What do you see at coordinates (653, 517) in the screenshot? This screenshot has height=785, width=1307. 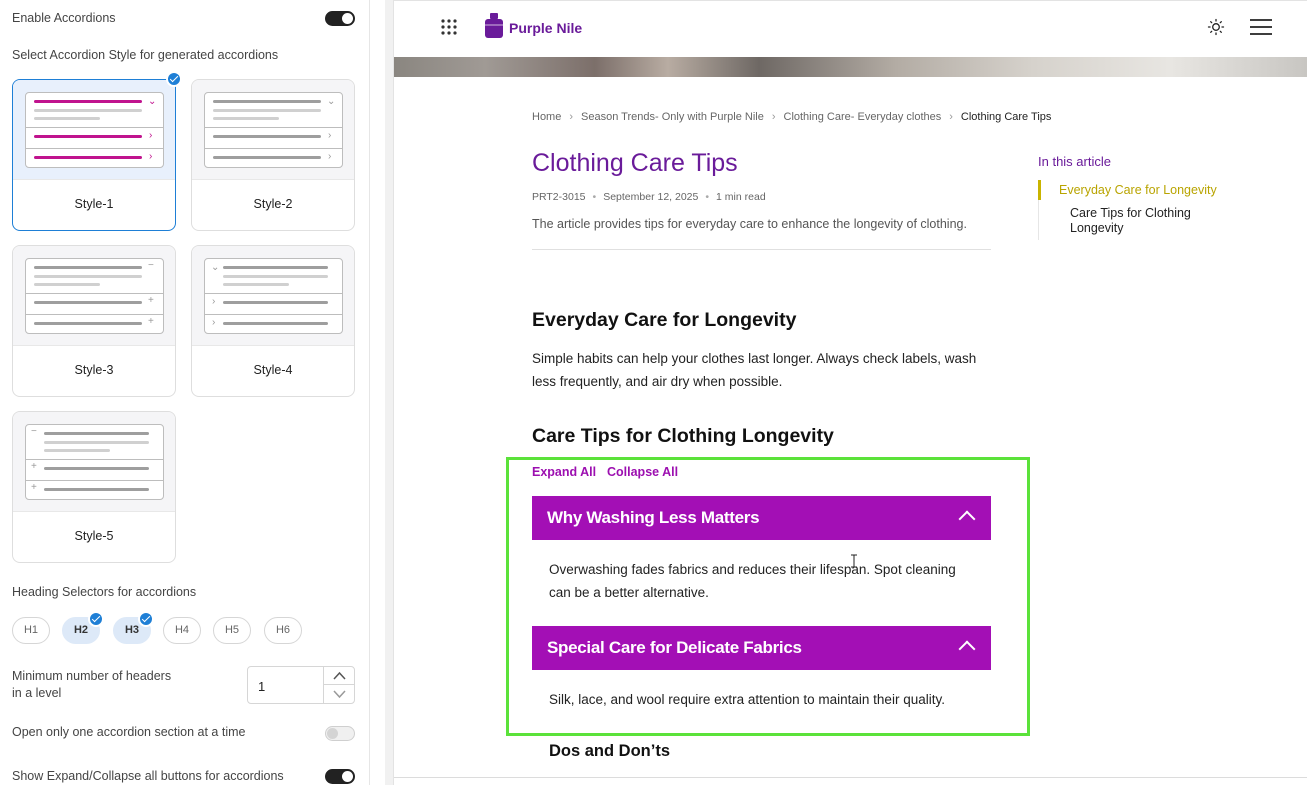 I see `accordion-title: Why Washing Less Matters` at bounding box center [653, 517].